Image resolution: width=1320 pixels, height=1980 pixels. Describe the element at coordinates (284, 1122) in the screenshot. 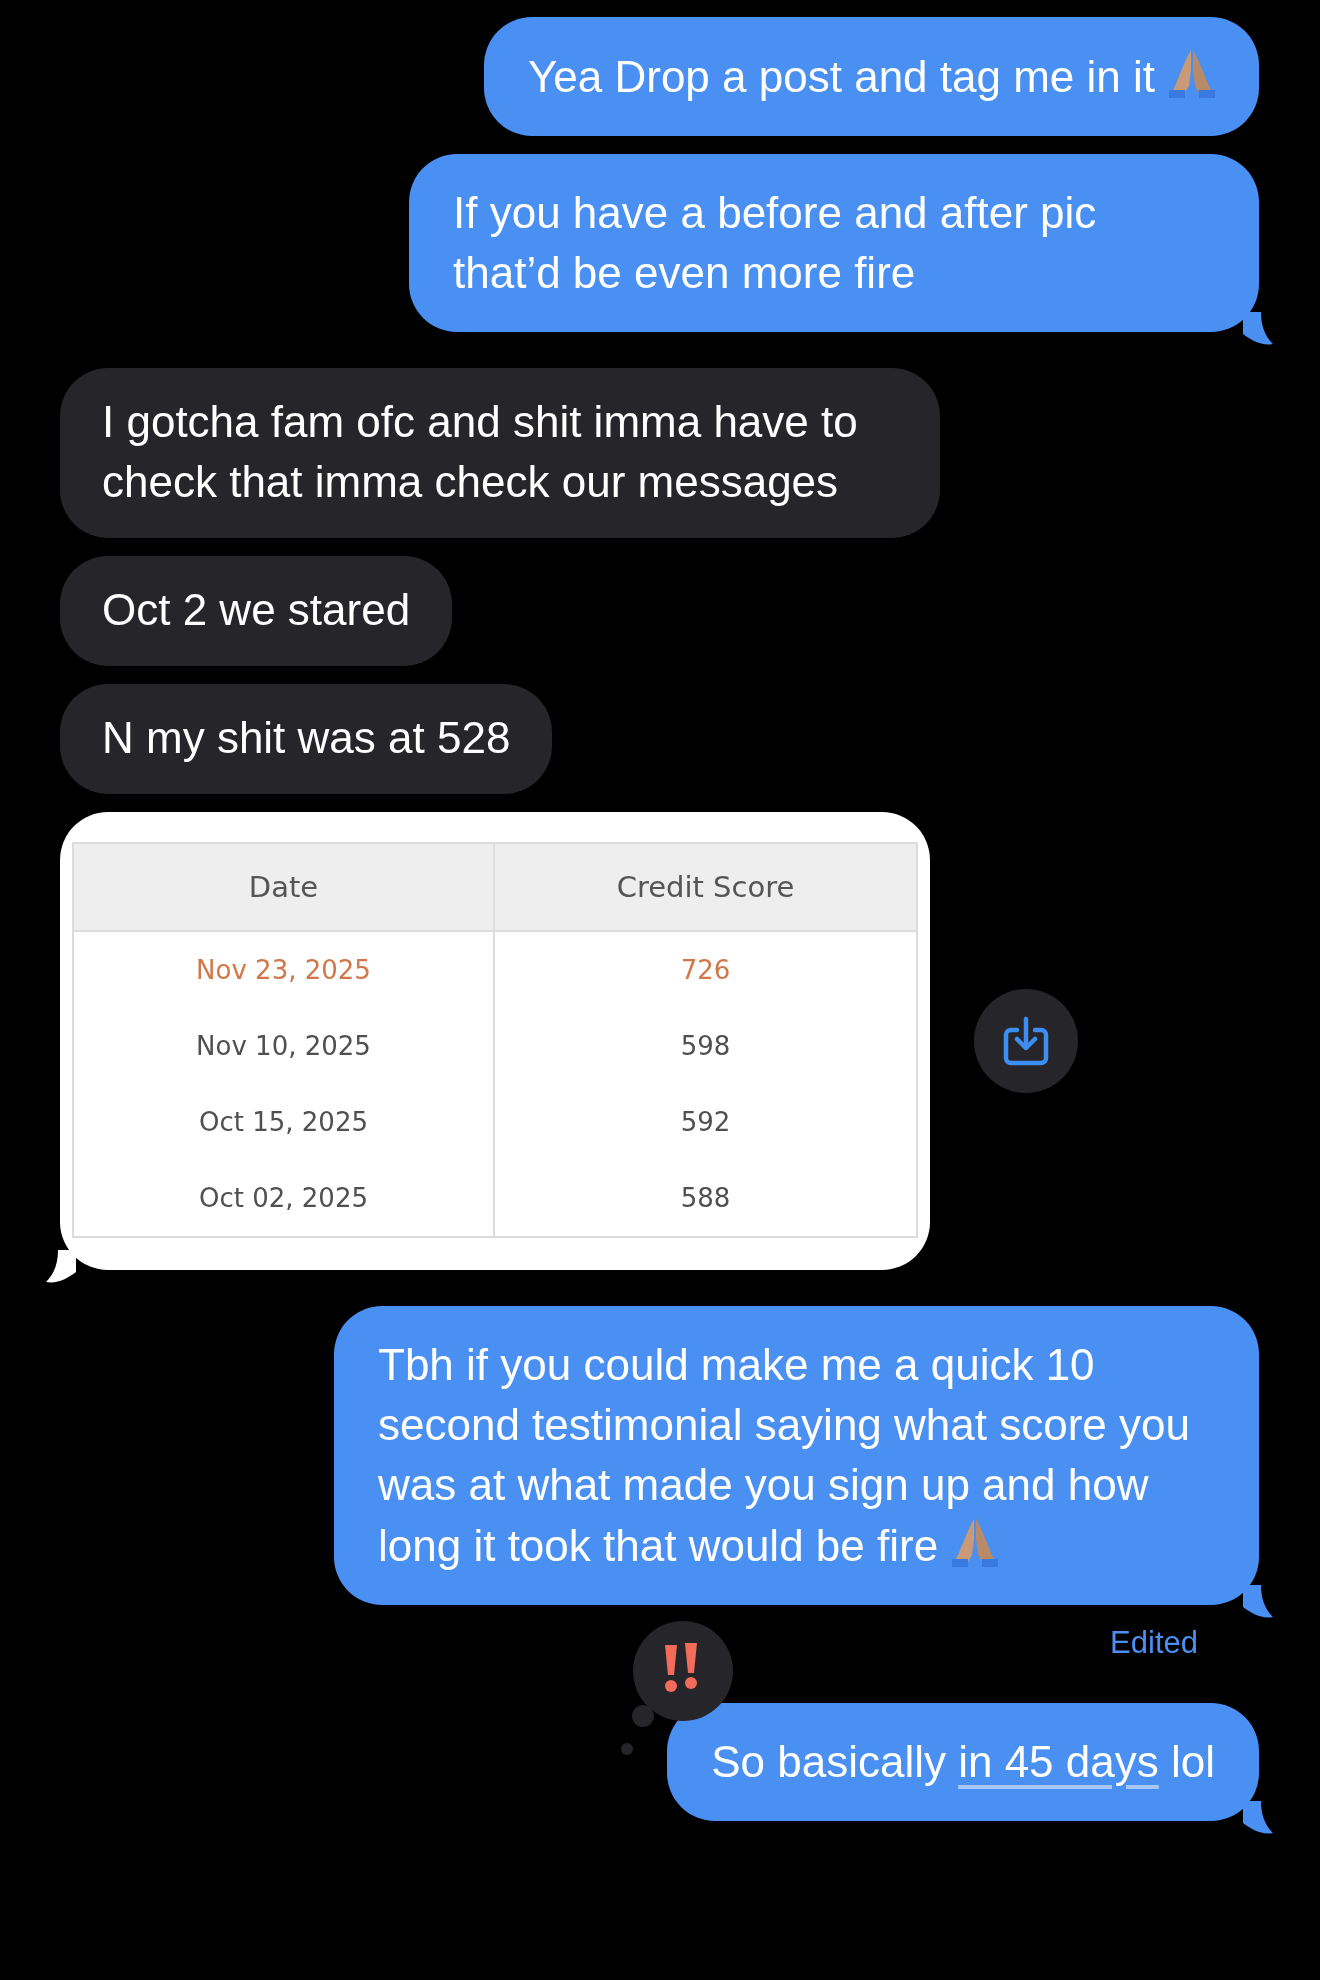

I see `table-cell: Oct 15, 2025` at that location.